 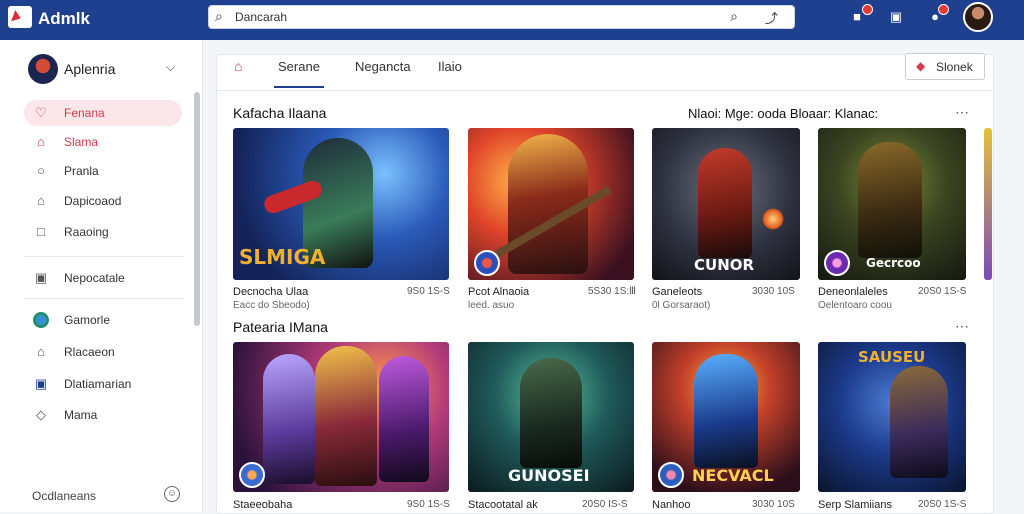 I want to click on game-thumbnail: SLMIGA, so click(x=341, y=204).